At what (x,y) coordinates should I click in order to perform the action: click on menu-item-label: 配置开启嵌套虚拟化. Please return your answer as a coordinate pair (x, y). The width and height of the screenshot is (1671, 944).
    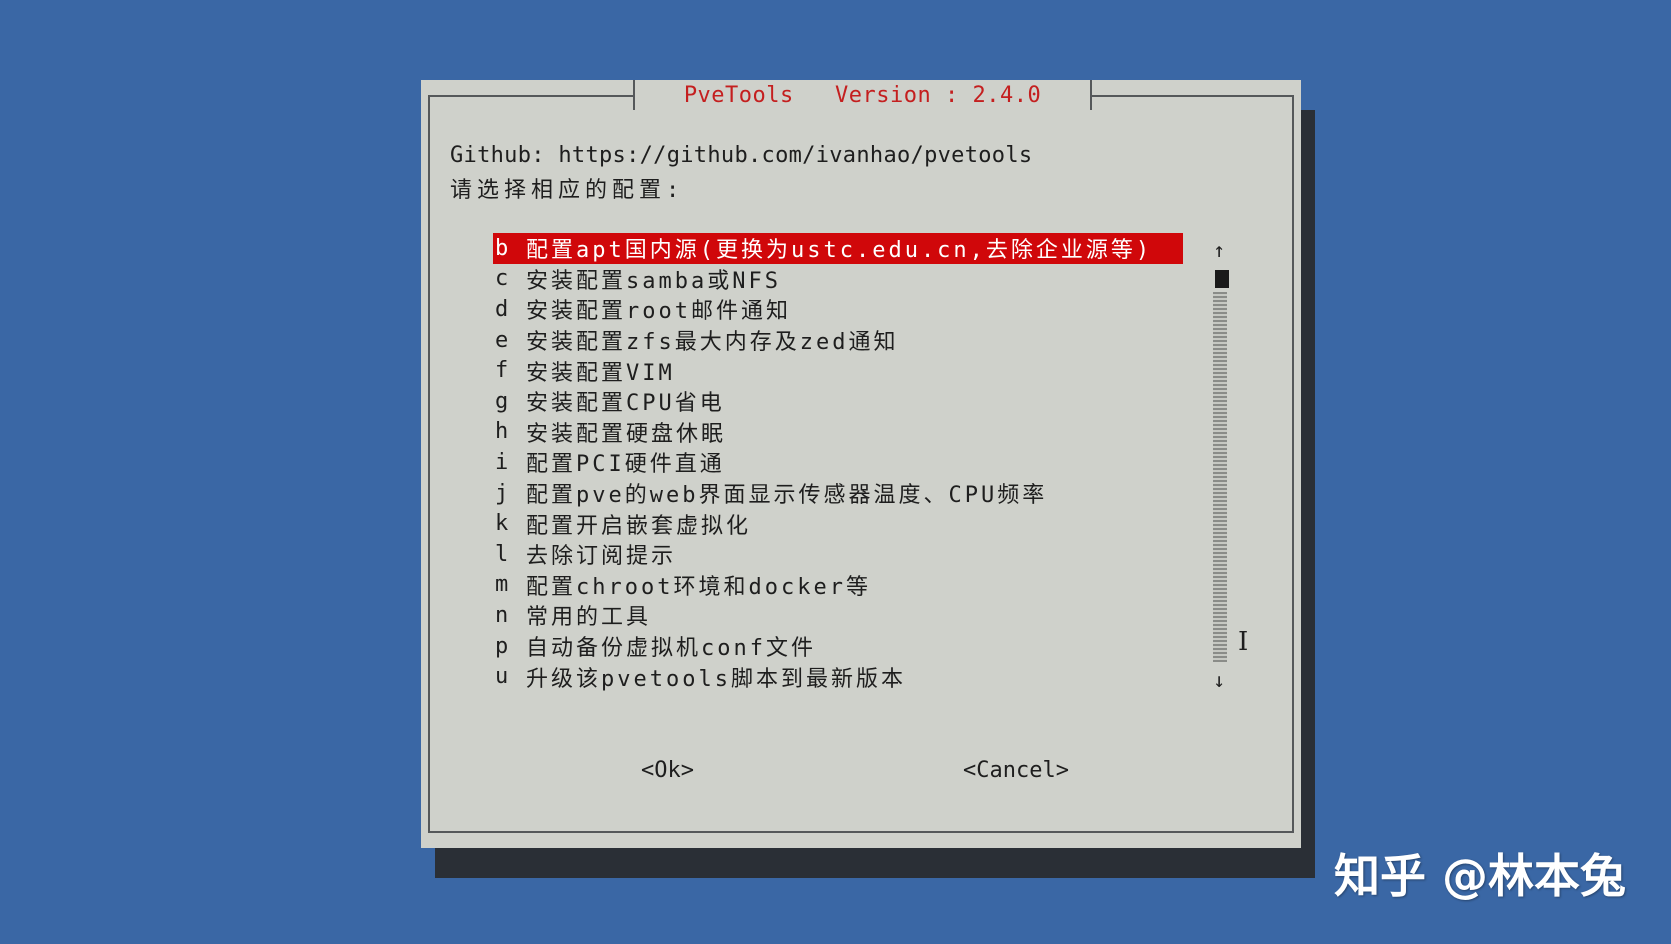
    Looking at the image, I should click on (639, 526).